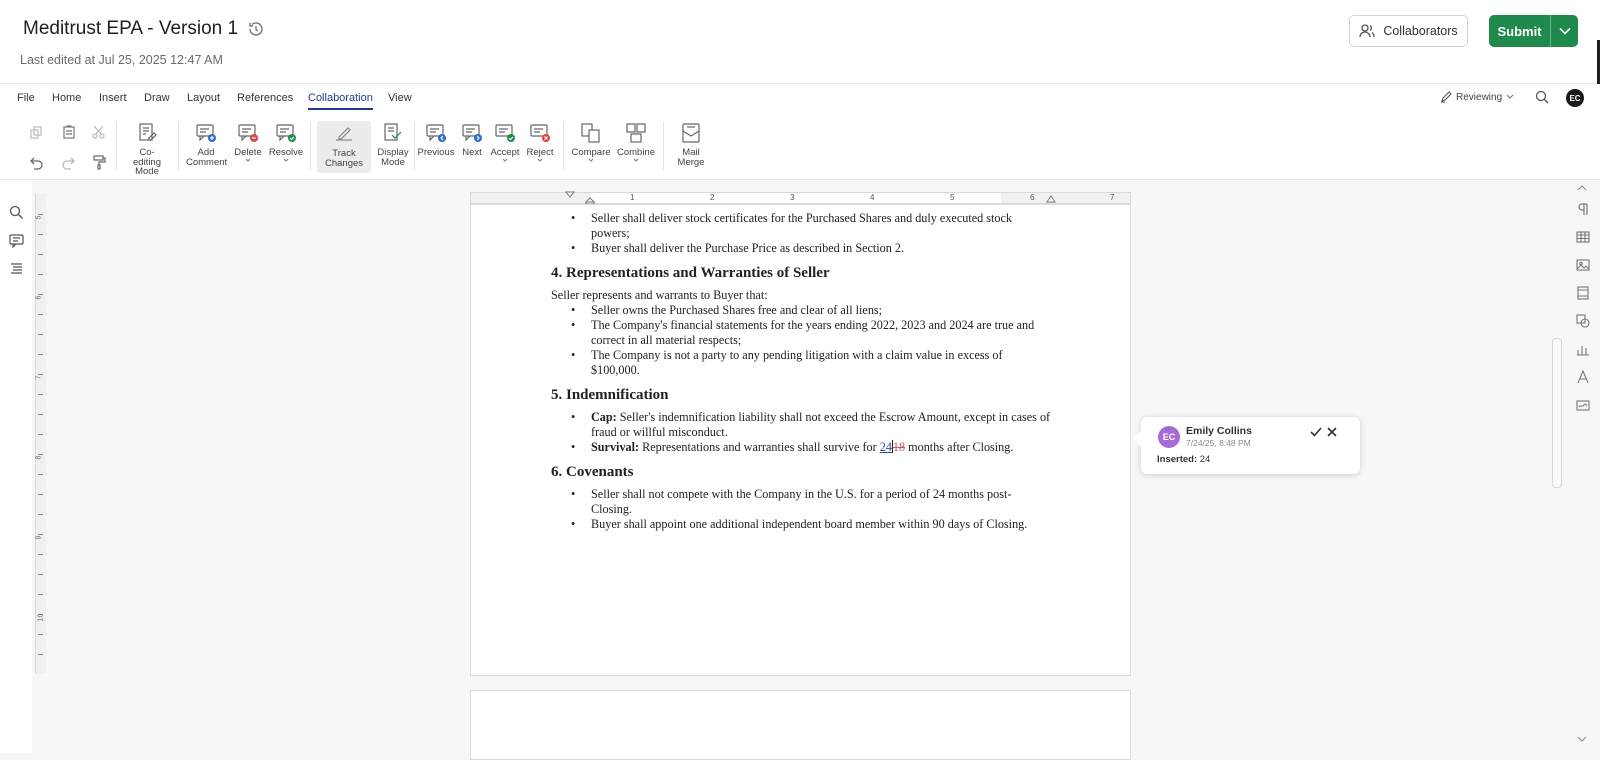 This screenshot has width=1600, height=760. What do you see at coordinates (99, 132) in the screenshot?
I see `cut-icon` at bounding box center [99, 132].